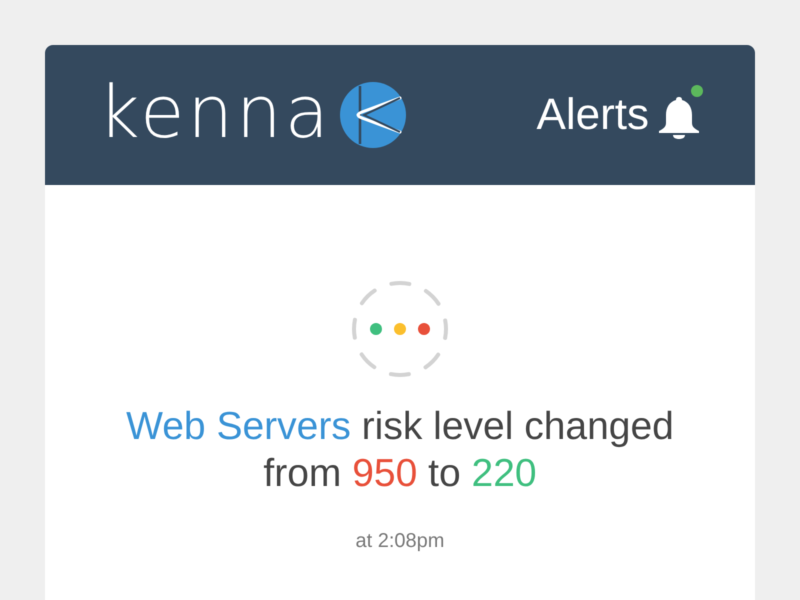 The height and width of the screenshot is (600, 800). Describe the element at coordinates (400, 450) in the screenshot. I see `alert-message: Web Servers risk level changed from 950 to 220` at that location.